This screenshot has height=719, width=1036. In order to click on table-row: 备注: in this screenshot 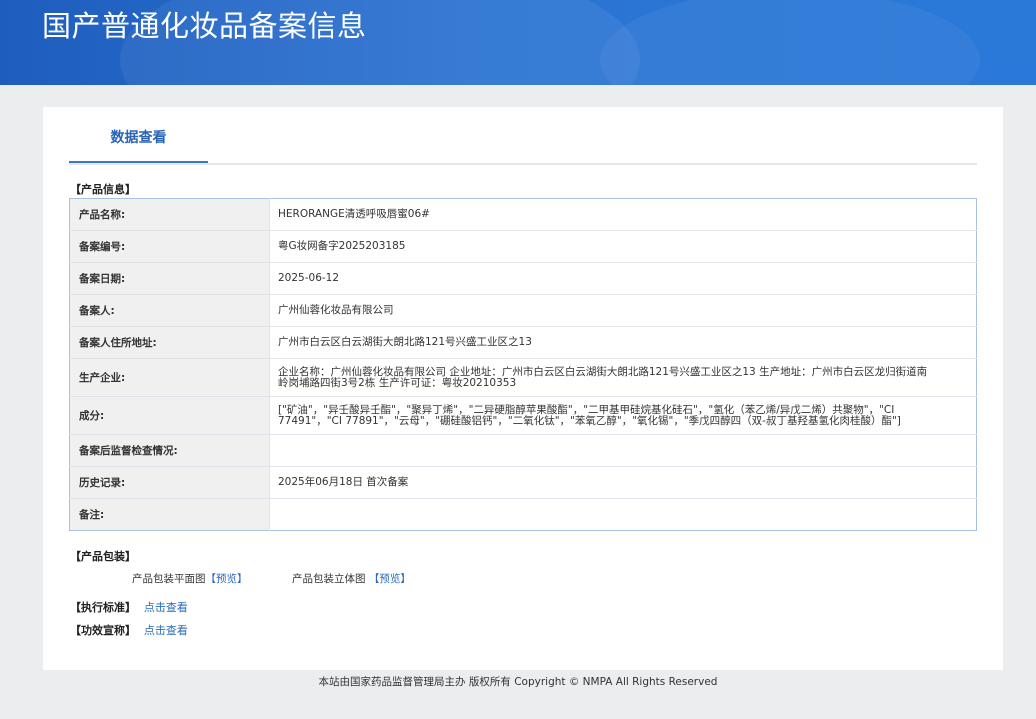, I will do `click(523, 514)`.